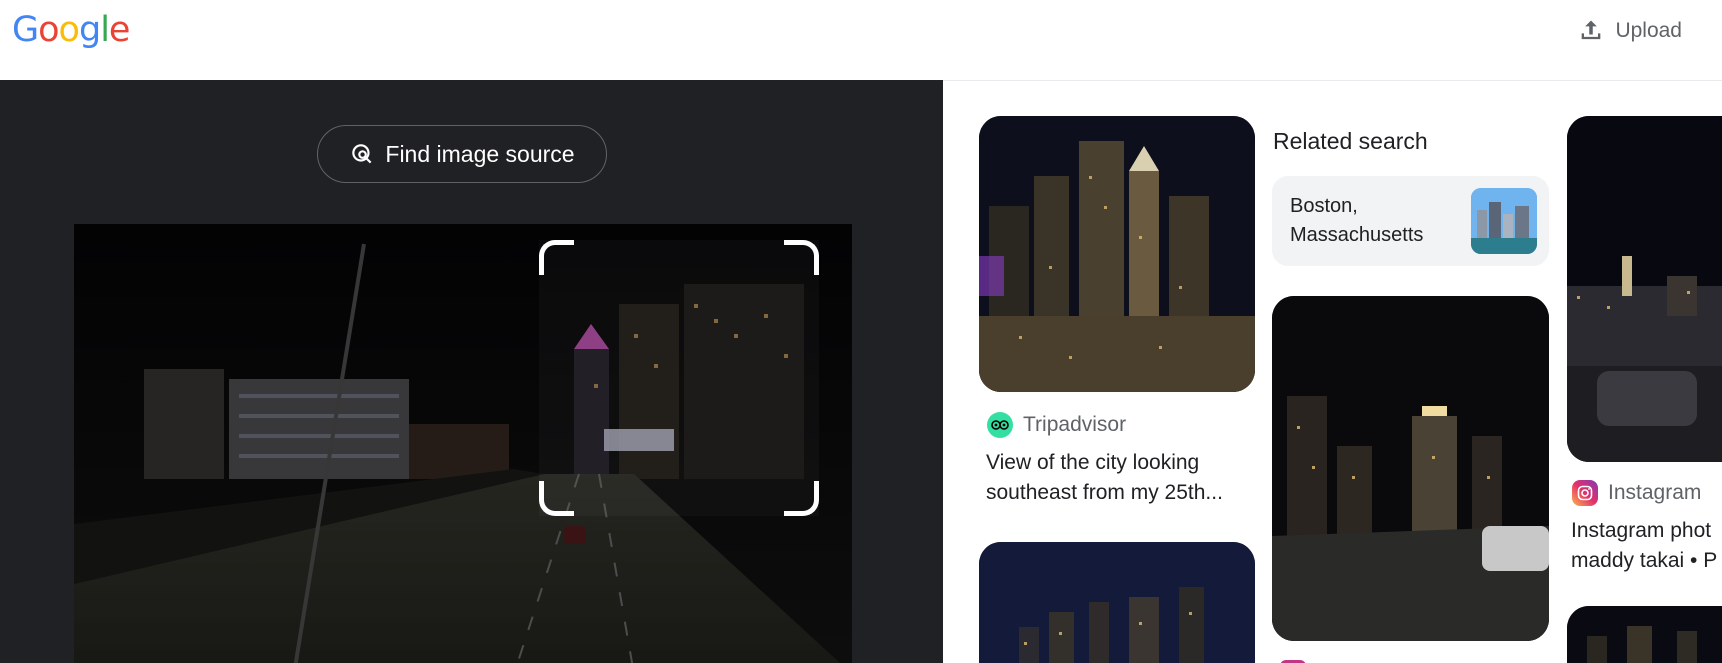 Image resolution: width=1722 pixels, height=663 pixels. Describe the element at coordinates (1504, 221) in the screenshot. I see `related-search-thumbnail` at that location.